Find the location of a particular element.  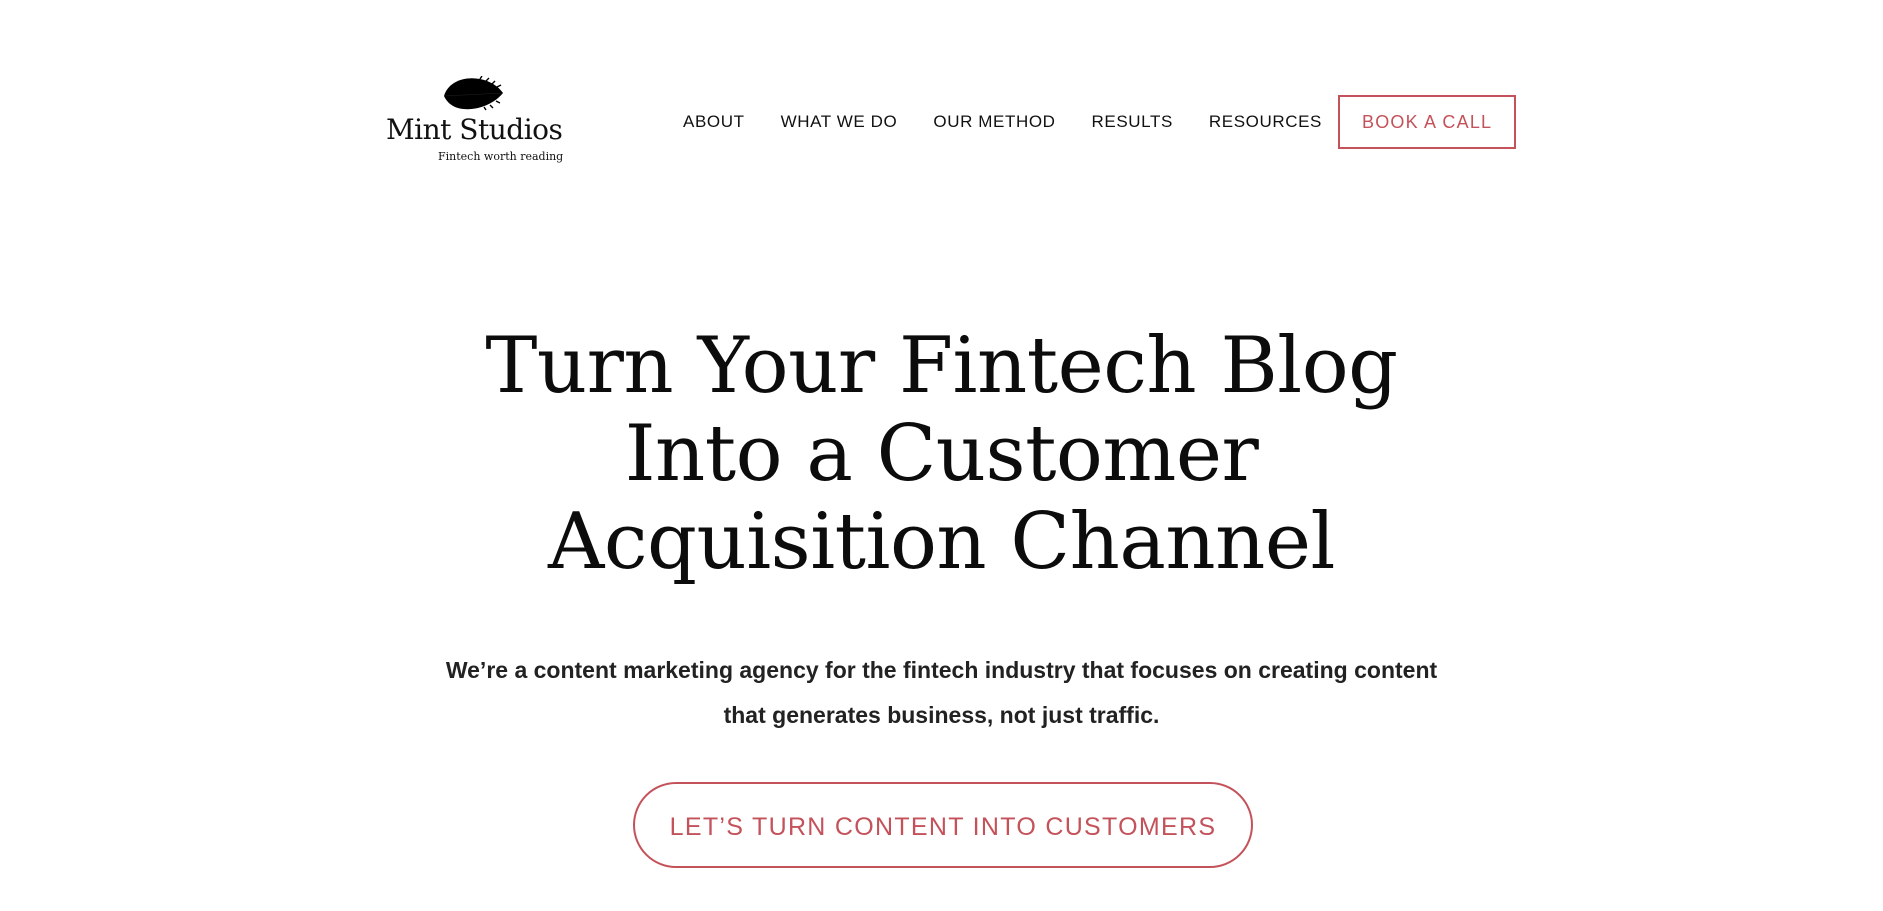

nav-item-what-we-do: WHAT WE DO is located at coordinates (839, 122).